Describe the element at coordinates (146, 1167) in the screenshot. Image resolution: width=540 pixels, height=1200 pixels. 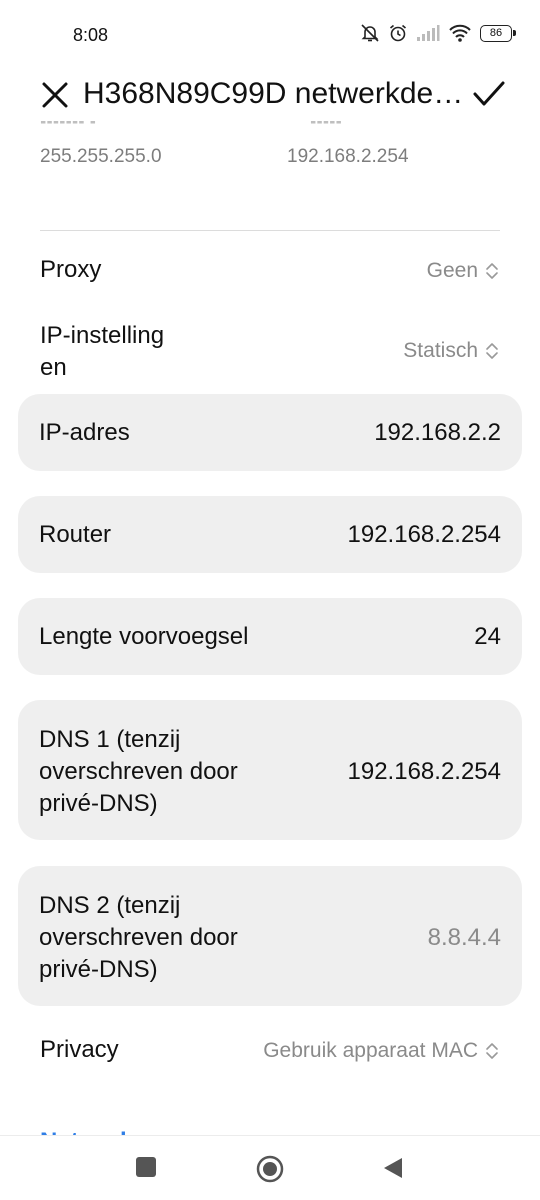
I see `recents-icon` at that location.